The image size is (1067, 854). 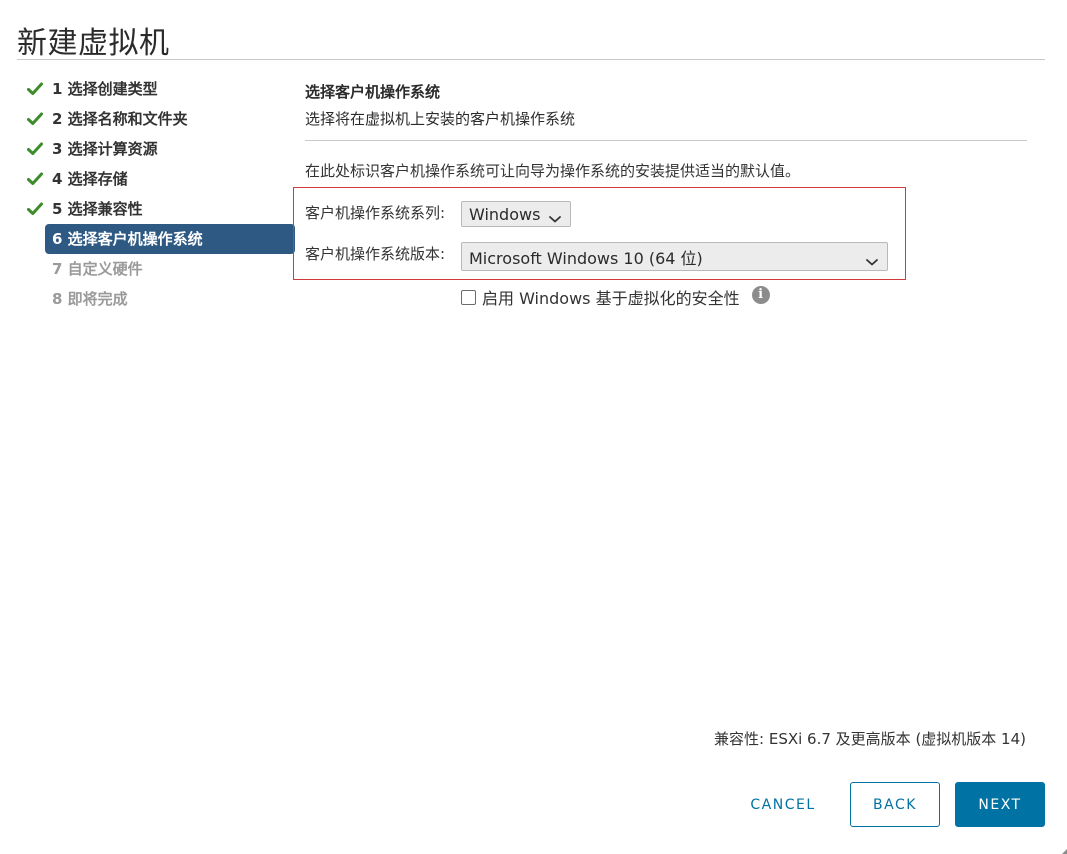 I want to click on os-version-select: Microsoft Windows 10 (64 位), so click(x=674, y=256).